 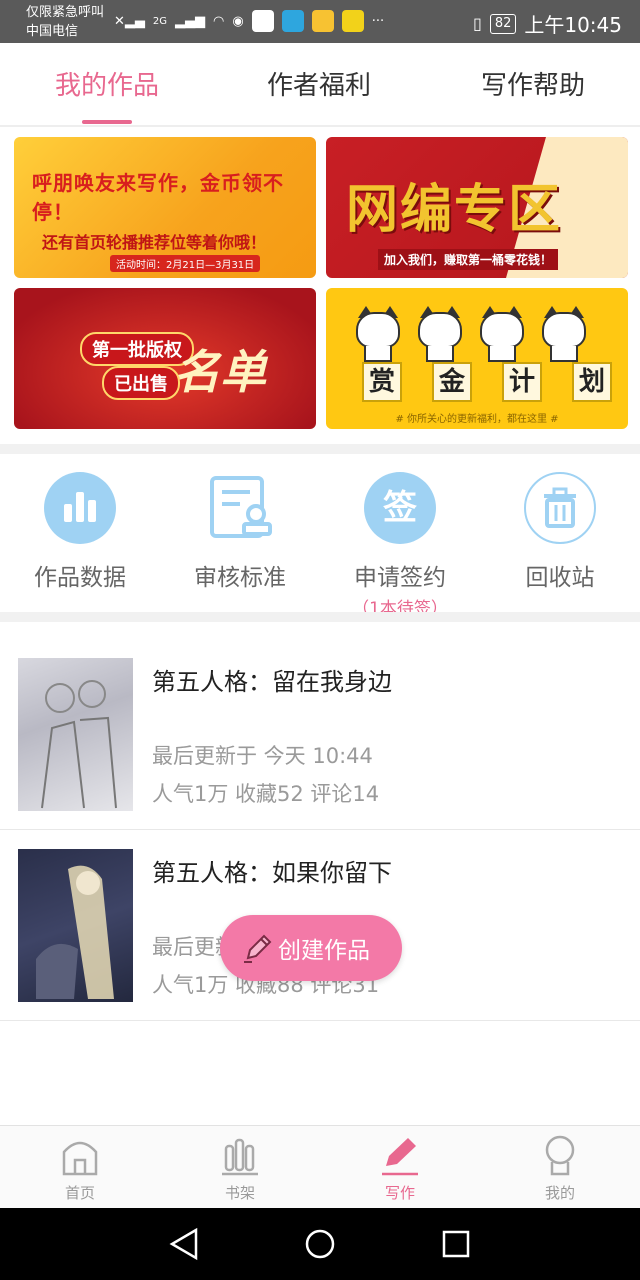 What do you see at coordinates (190, 21) in the screenshot?
I see `signal-icon: ▂▄▆` at bounding box center [190, 21].